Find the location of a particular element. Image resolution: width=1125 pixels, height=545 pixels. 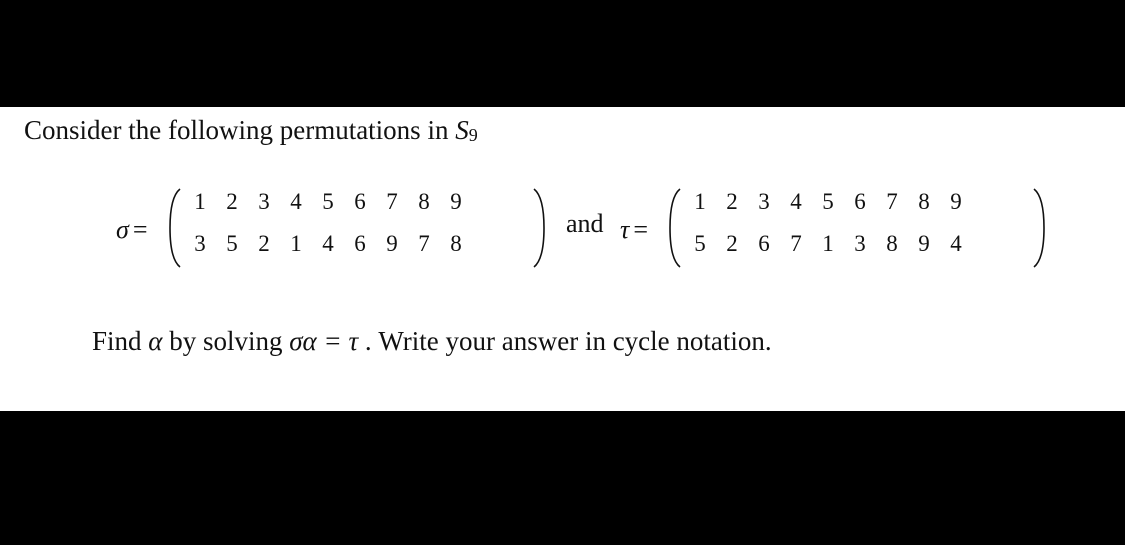

tau-top-row: 123456789 is located at coordinates (828, 202).